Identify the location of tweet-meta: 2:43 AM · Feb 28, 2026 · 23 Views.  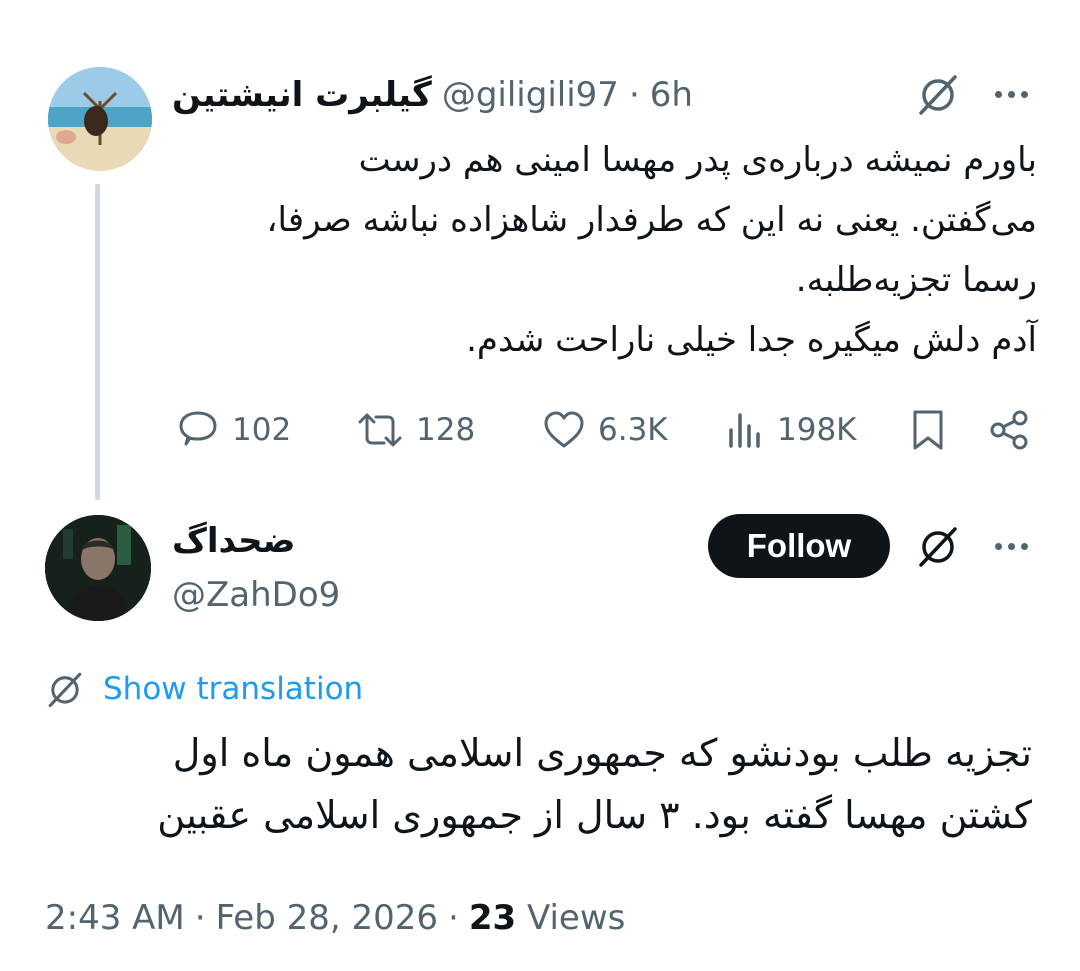
(335, 918).